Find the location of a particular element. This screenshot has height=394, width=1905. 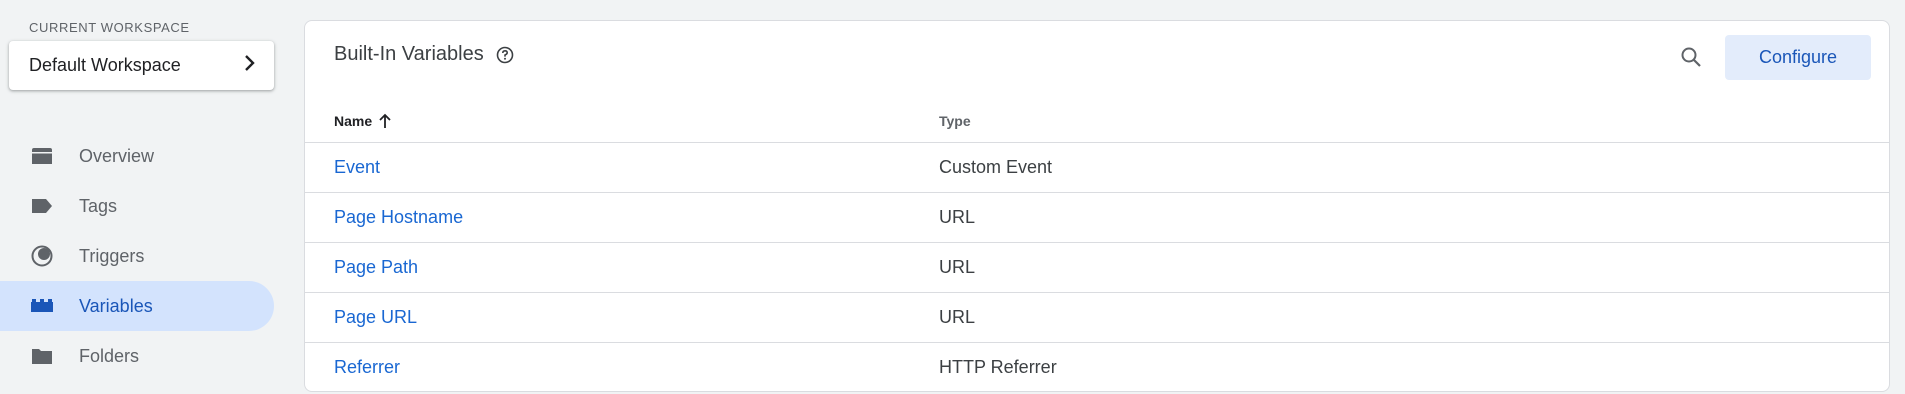

panel-header: Built-In Variables is located at coordinates (424, 54).